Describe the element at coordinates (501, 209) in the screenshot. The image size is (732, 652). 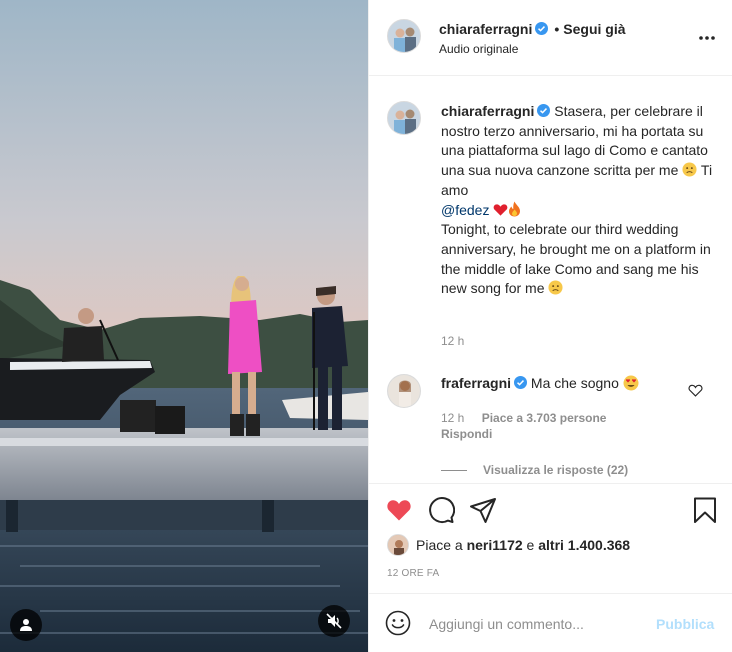
I see `red-heart-emoji-icon` at that location.